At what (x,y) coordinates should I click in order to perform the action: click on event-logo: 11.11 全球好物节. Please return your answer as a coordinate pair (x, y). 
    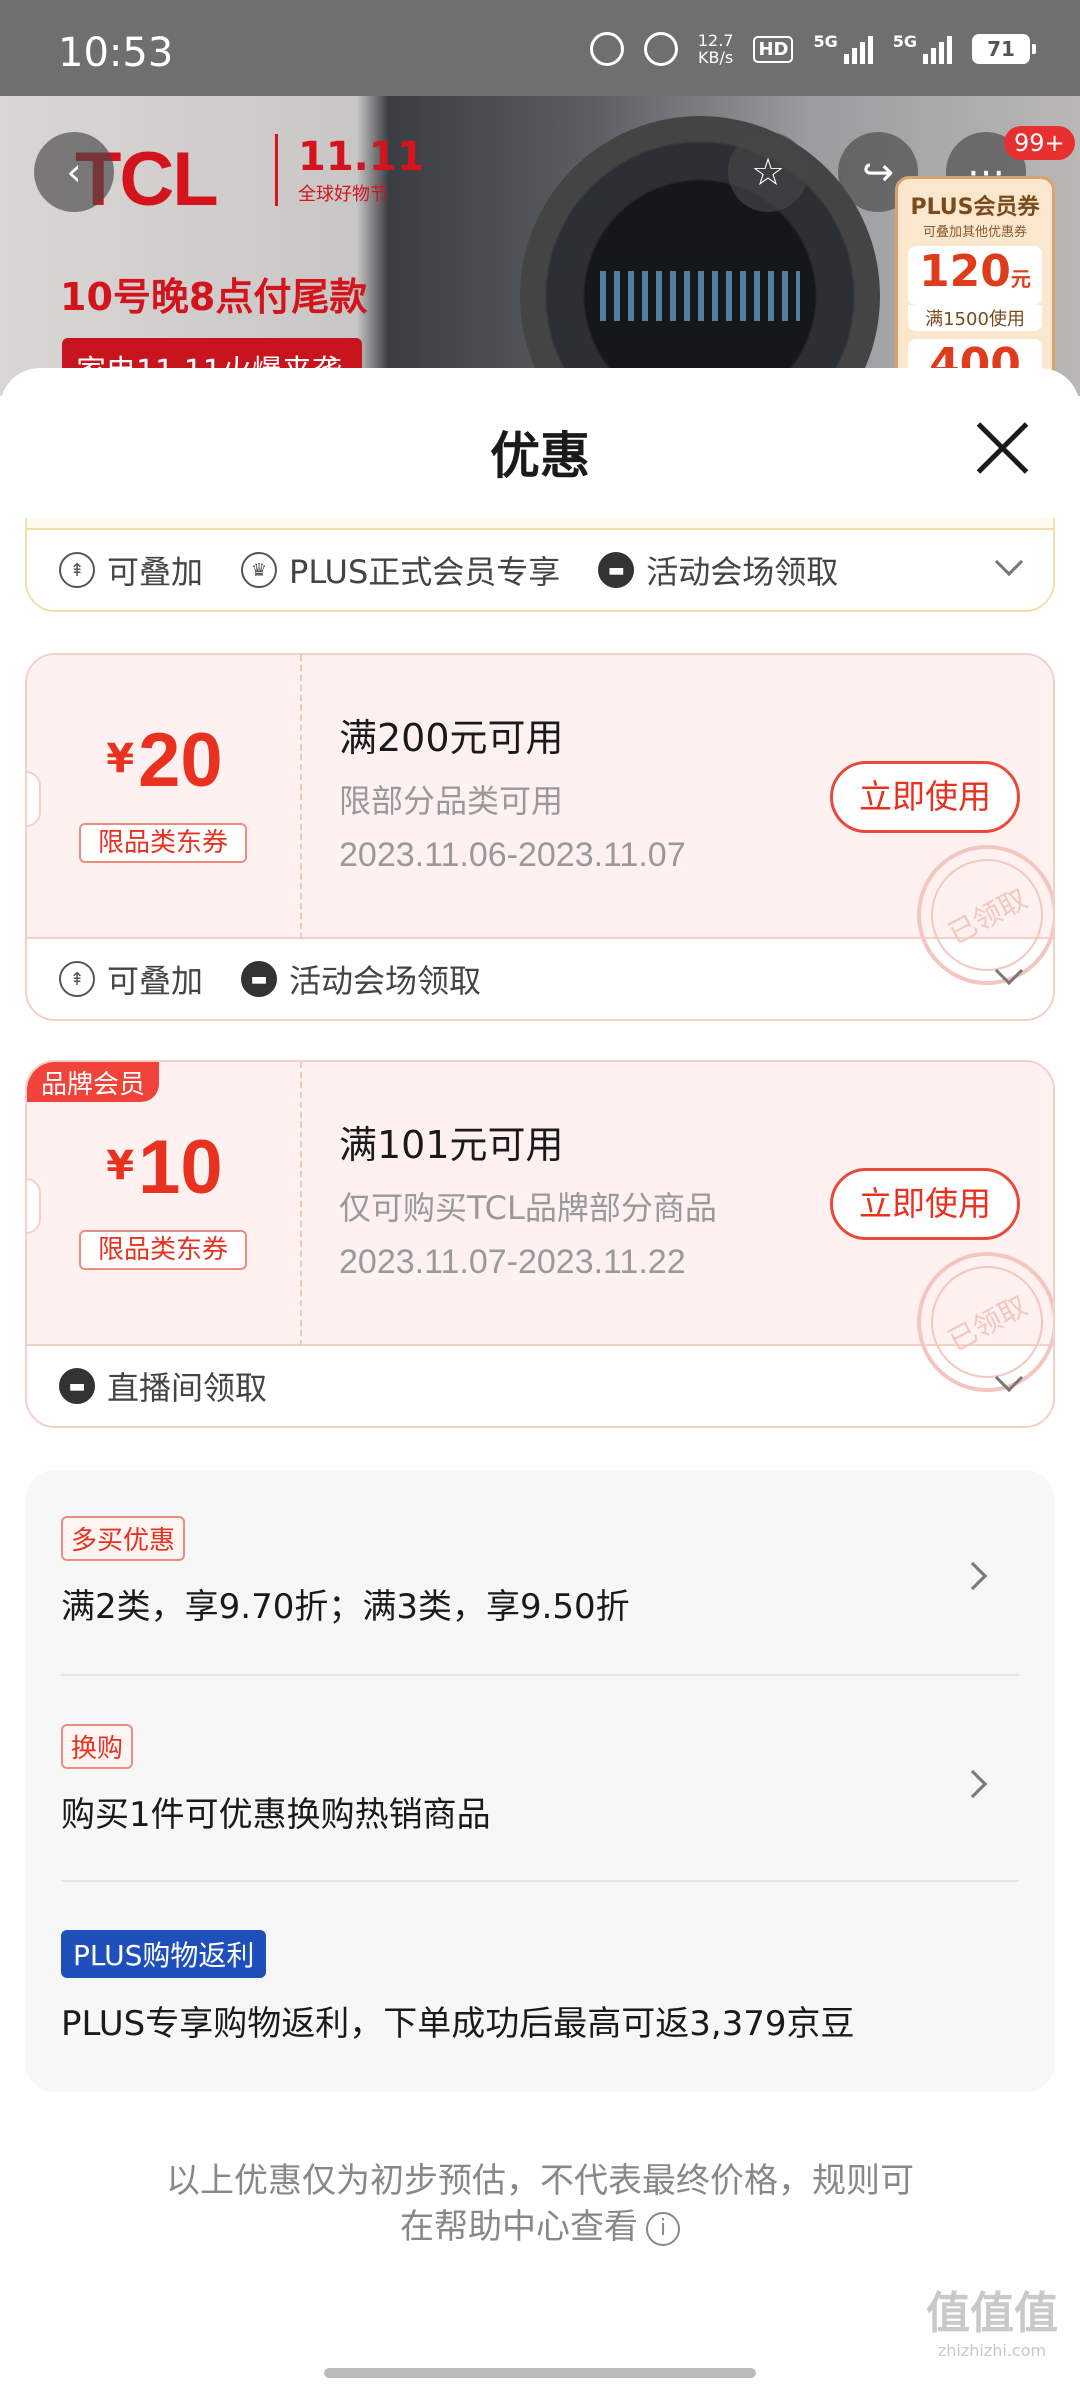
    Looking at the image, I should click on (350, 170).